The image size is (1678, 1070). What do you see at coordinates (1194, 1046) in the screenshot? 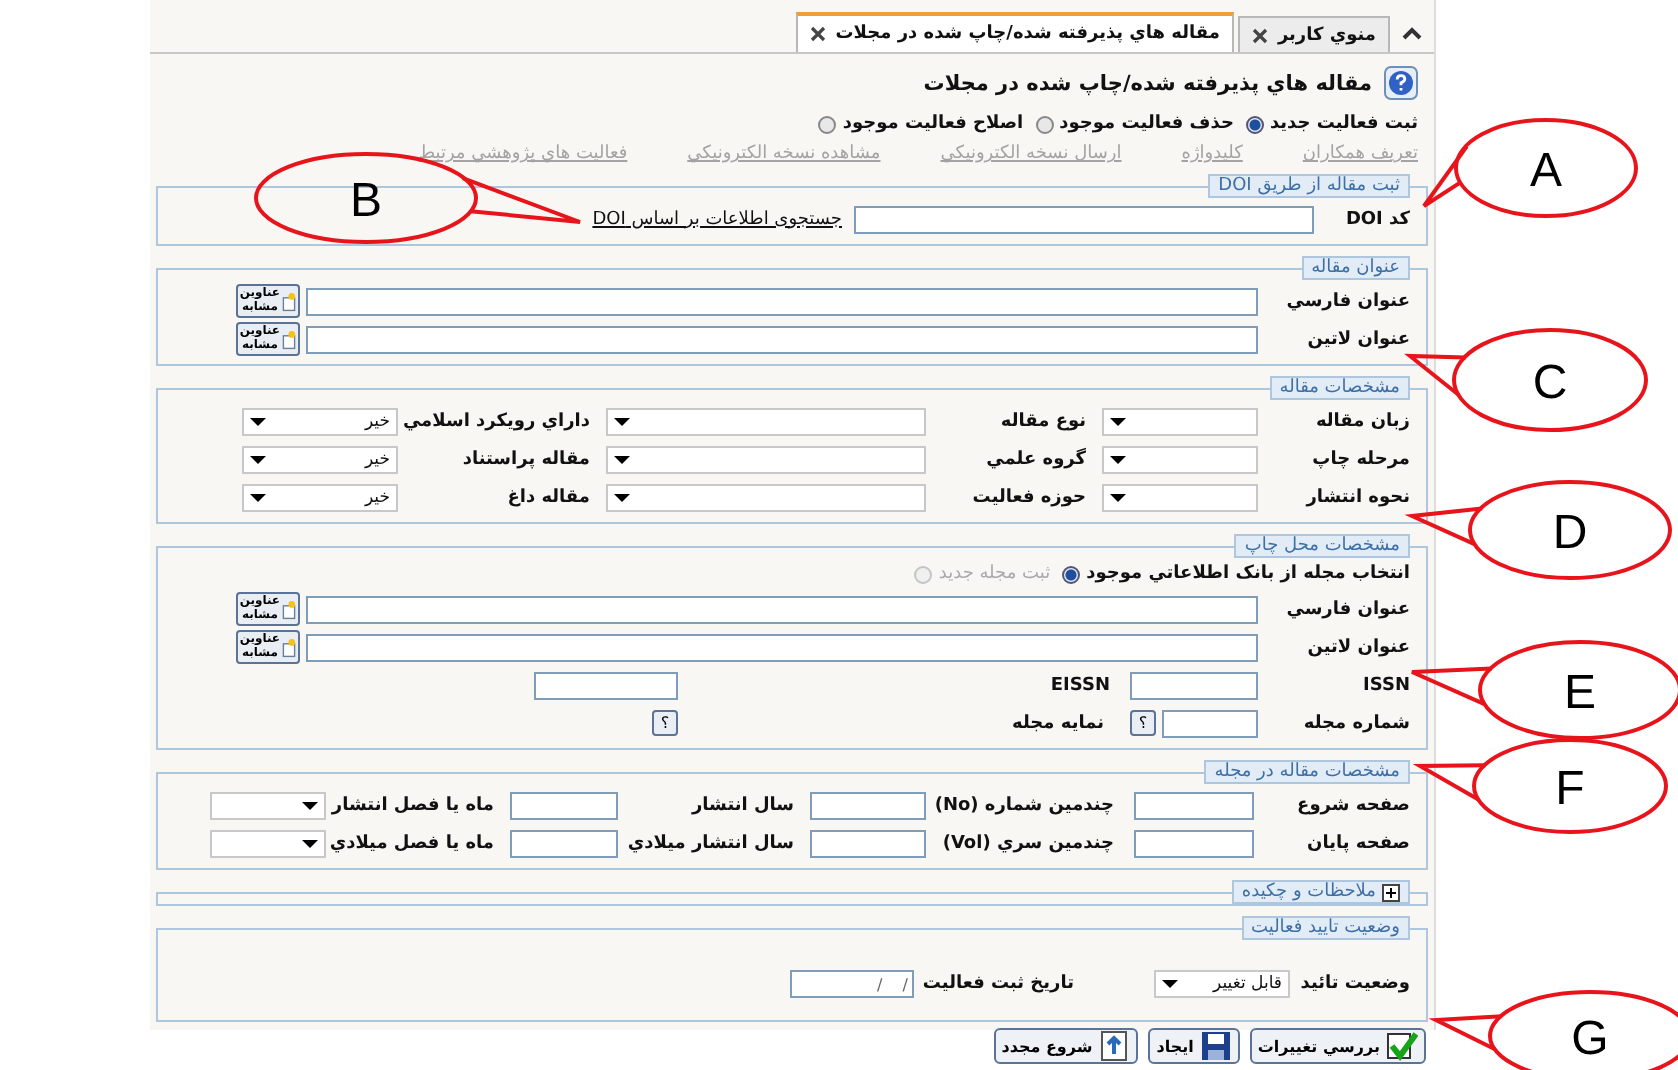
I see `action-button: ايجاد` at bounding box center [1194, 1046].